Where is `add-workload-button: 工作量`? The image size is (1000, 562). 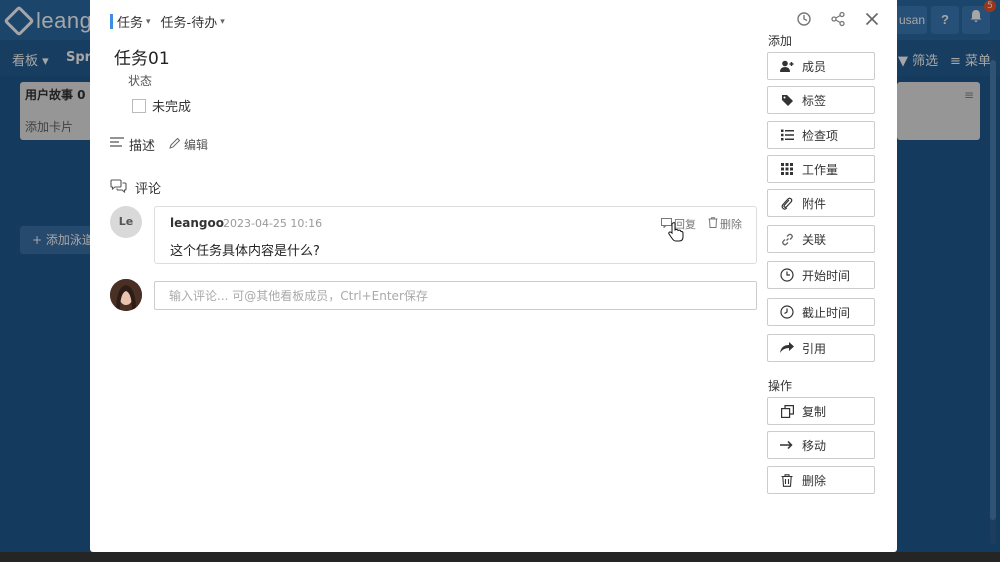
add-workload-button: 工作量 is located at coordinates (821, 169).